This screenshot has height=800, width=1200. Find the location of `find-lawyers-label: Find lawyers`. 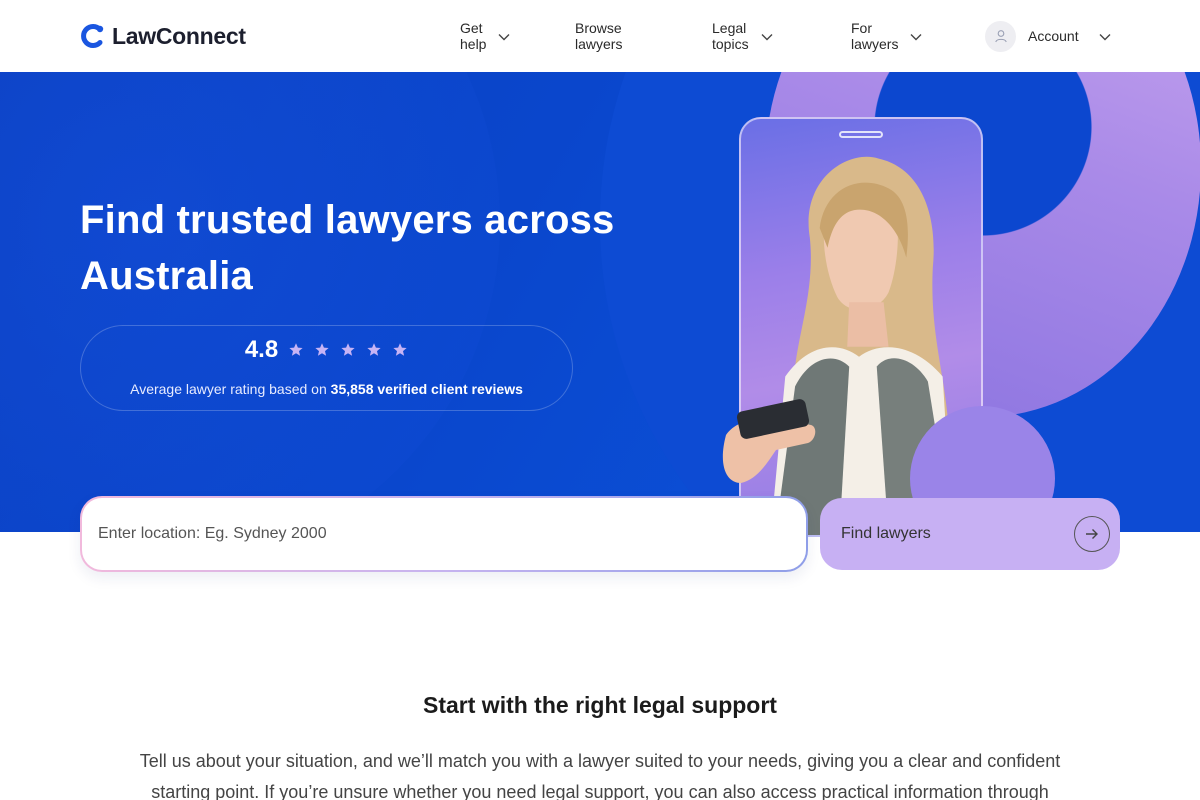

find-lawyers-label: Find lawyers is located at coordinates (886, 533).